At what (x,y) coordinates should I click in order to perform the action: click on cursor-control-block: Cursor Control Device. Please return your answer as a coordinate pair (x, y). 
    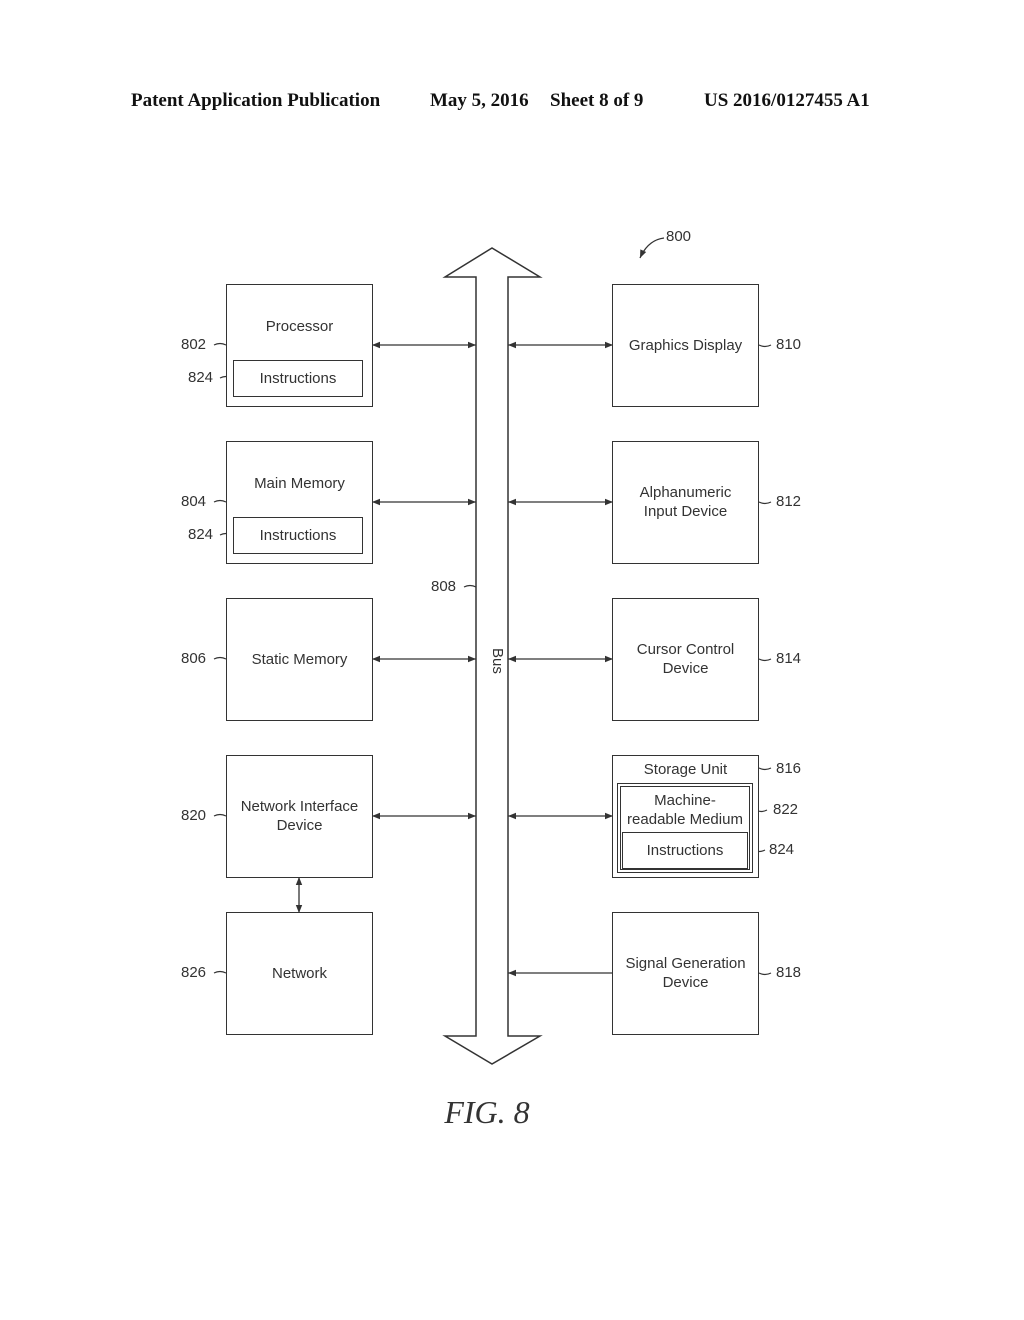
    Looking at the image, I should click on (685, 659).